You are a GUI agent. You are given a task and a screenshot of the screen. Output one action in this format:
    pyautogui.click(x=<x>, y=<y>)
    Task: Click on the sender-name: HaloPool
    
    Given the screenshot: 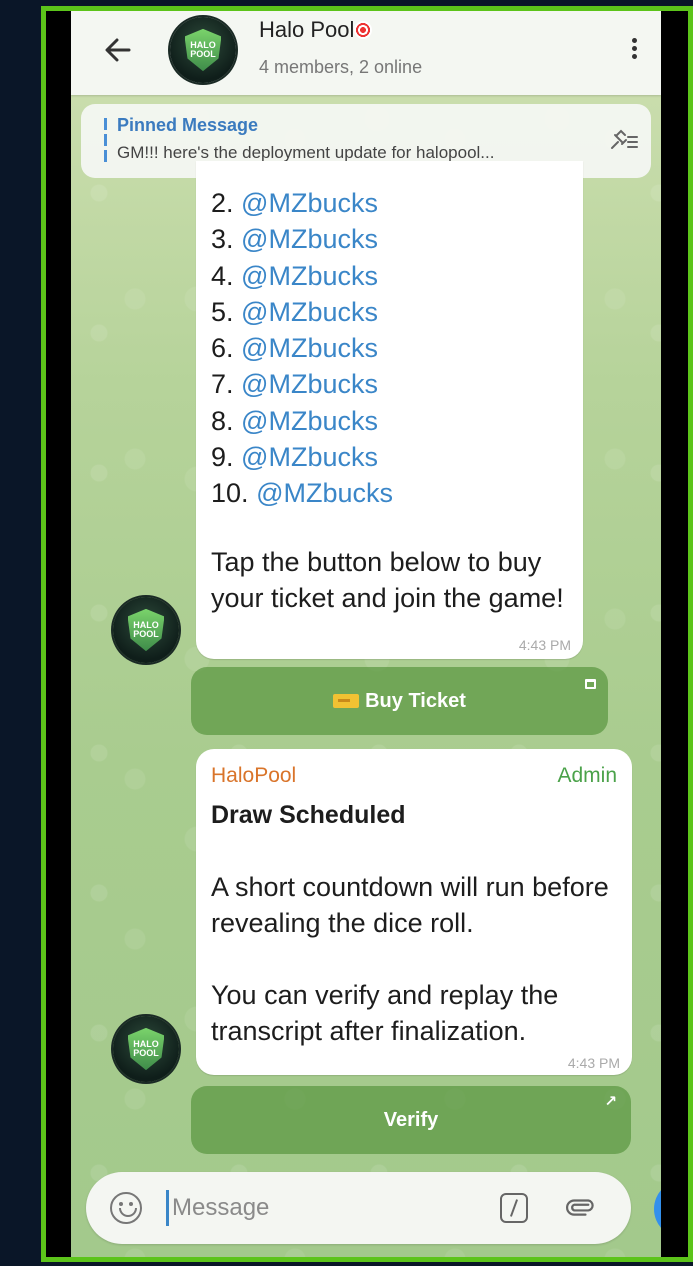 What is the action you would take?
    pyautogui.click(x=253, y=776)
    